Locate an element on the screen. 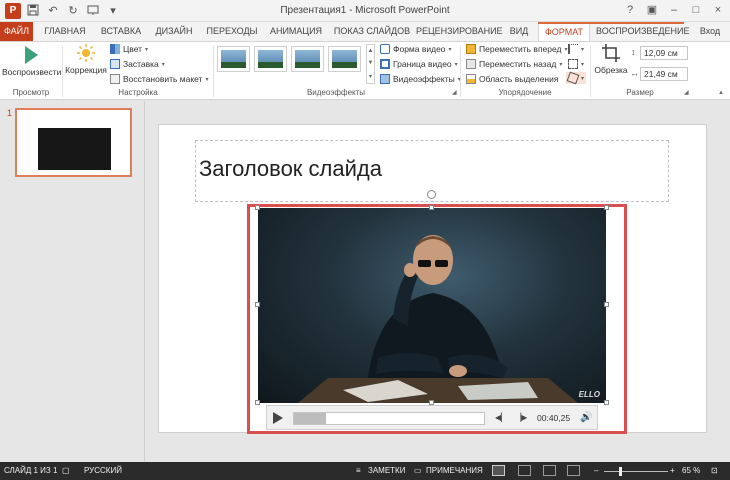  language-indicator: РУССКИЙ is located at coordinates (103, 470).